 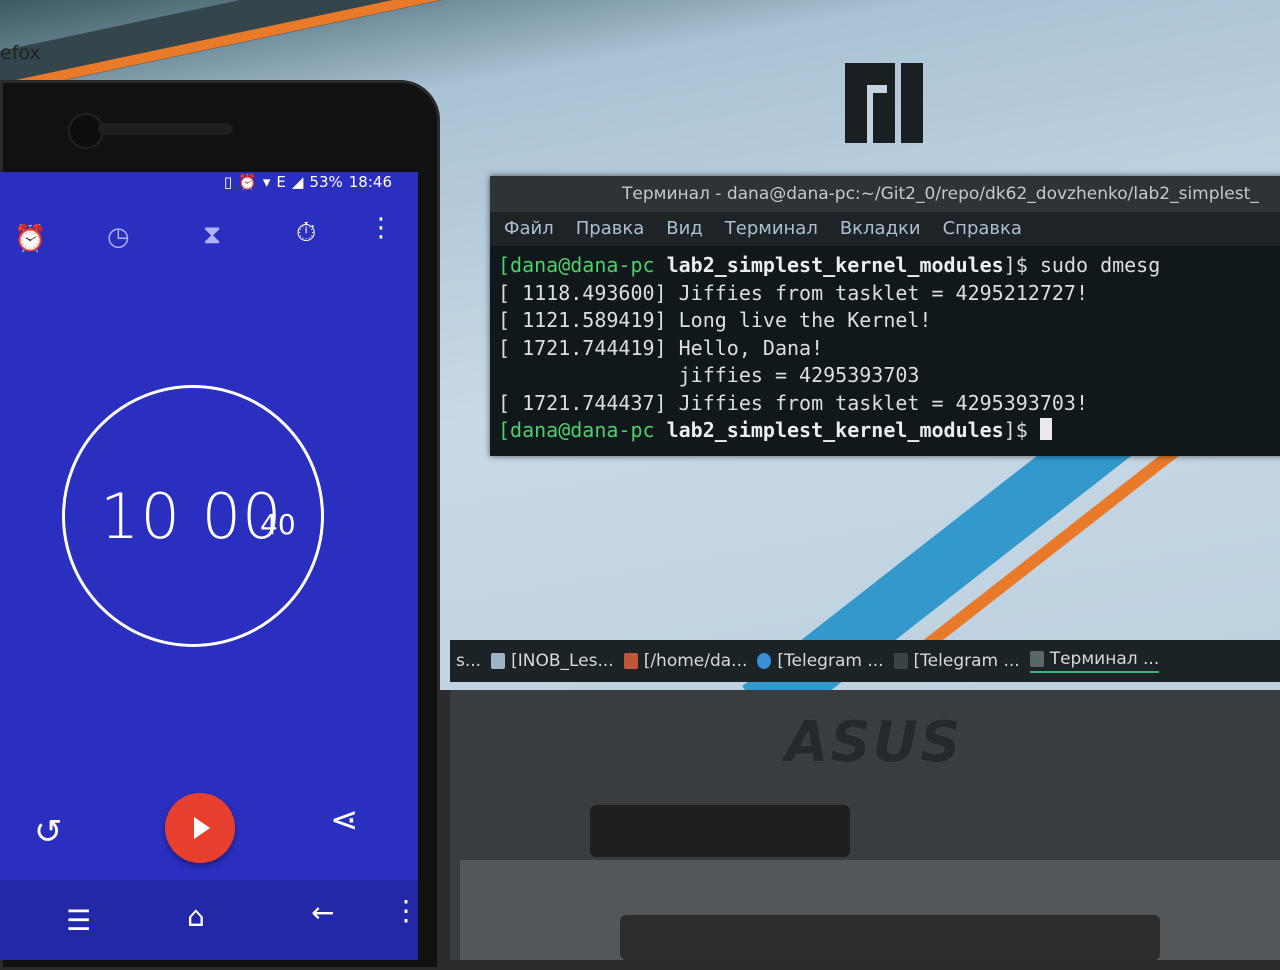 I want to click on menu-edit: Правка, so click(x=610, y=229).